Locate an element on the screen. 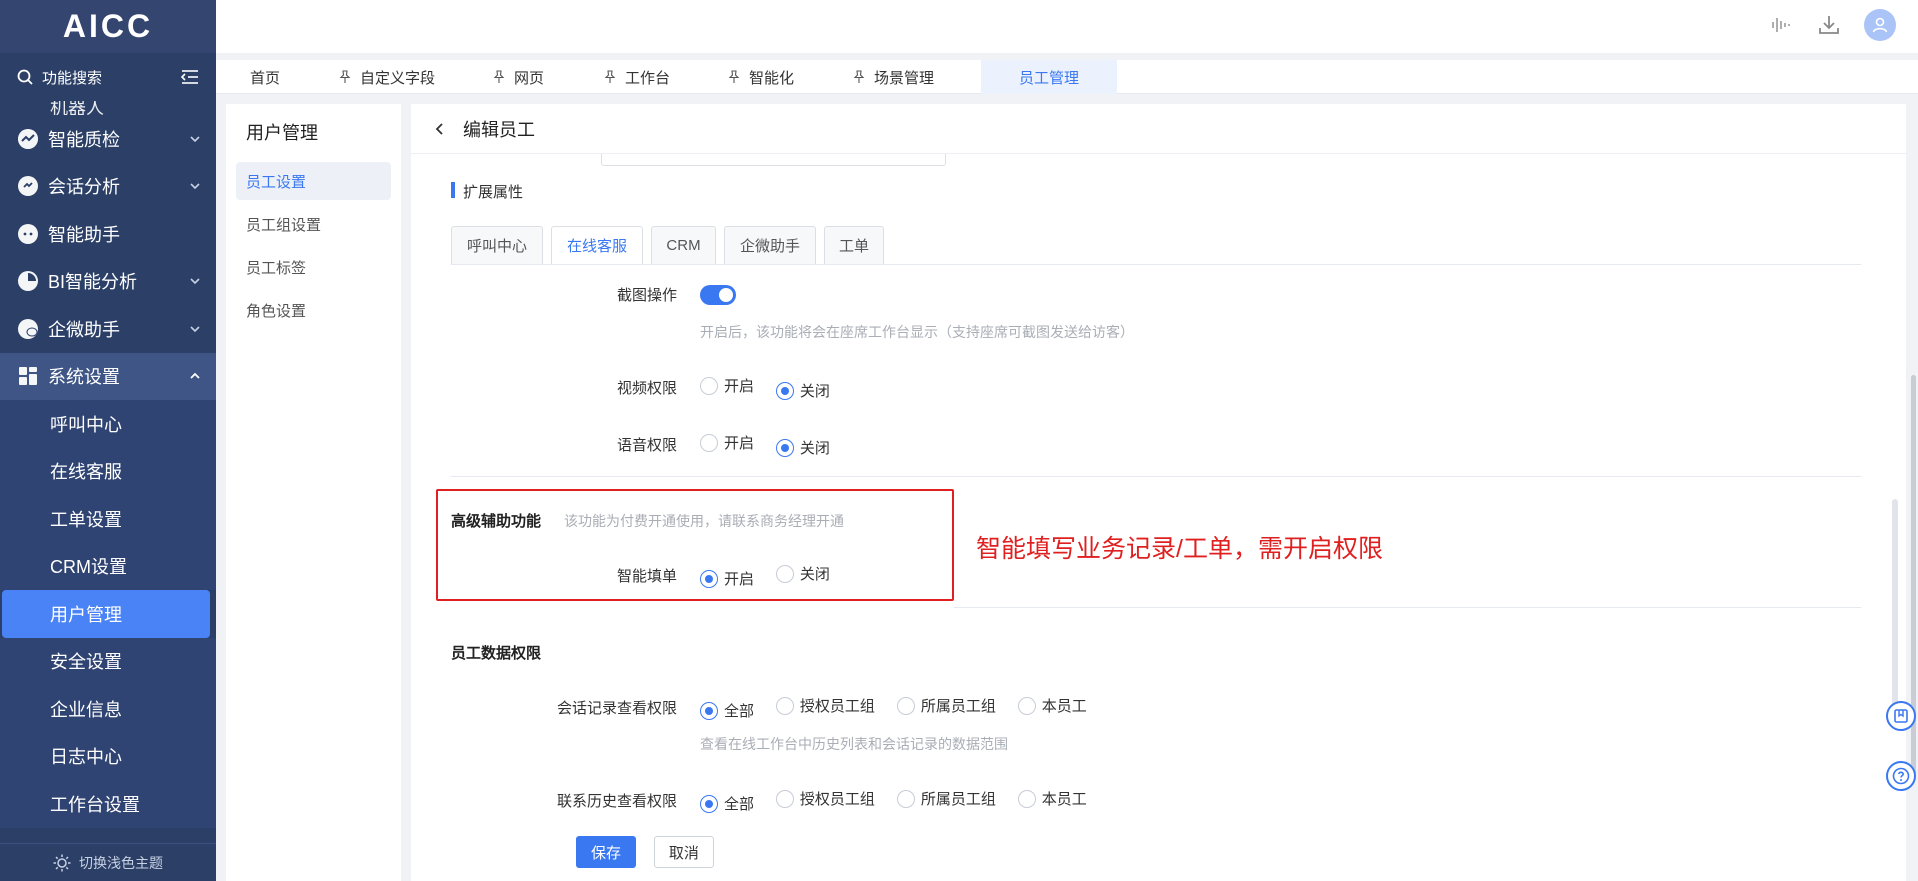 The height and width of the screenshot is (881, 1918). contact-self-radio: 本员工 is located at coordinates (1052, 798).